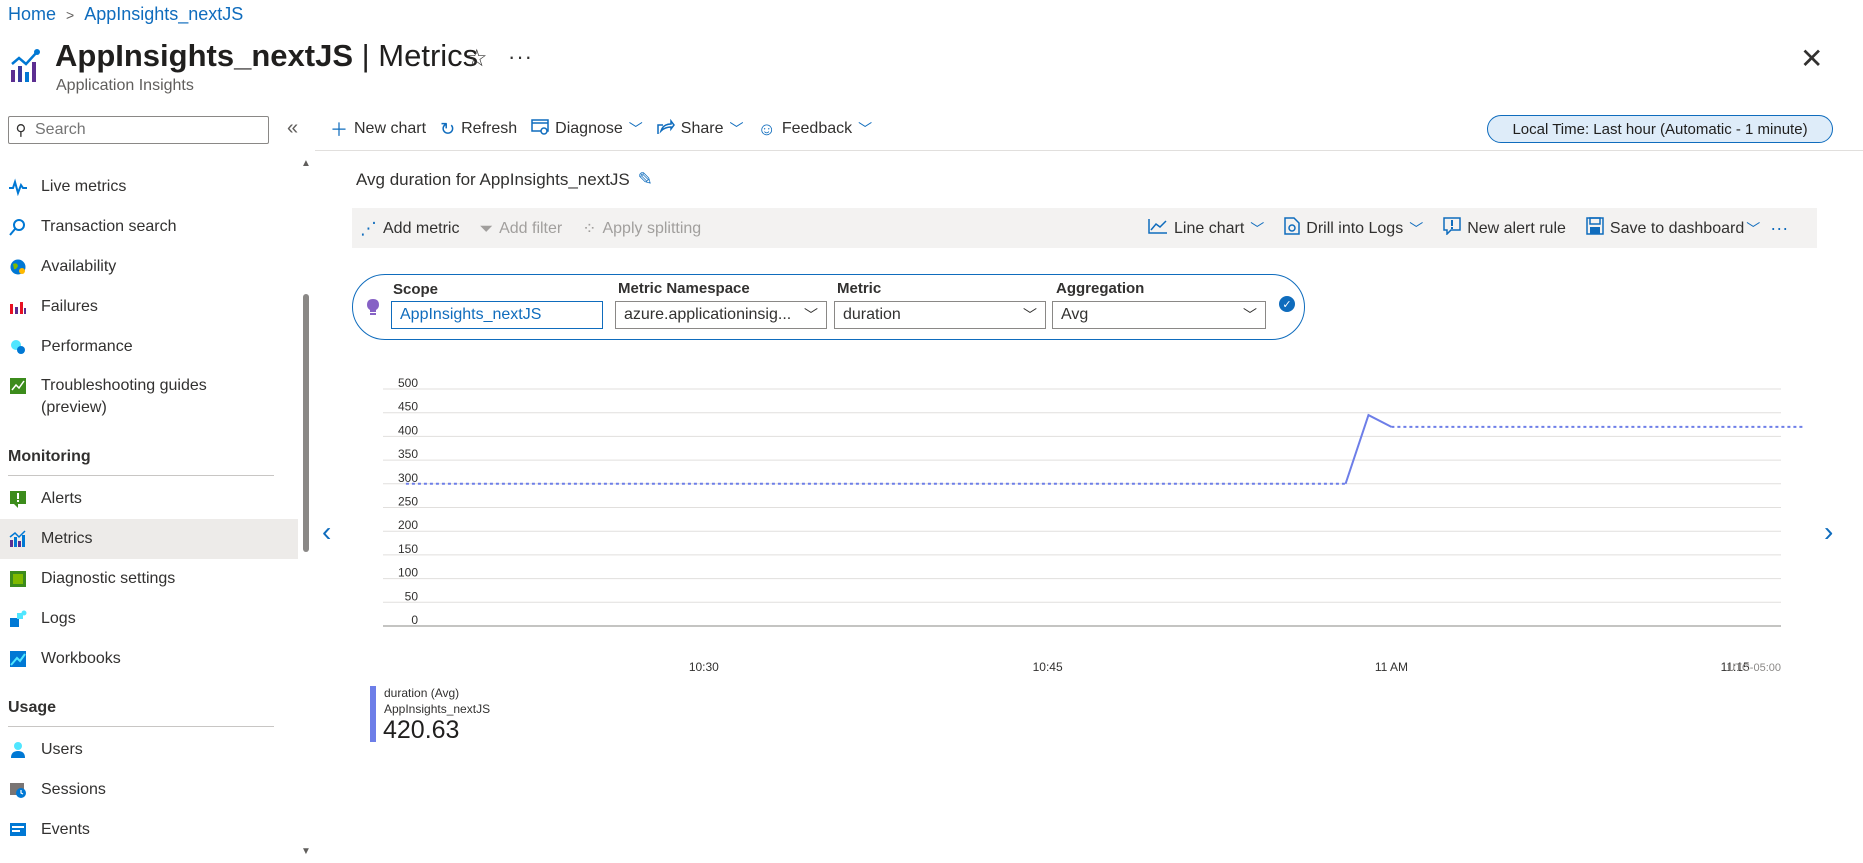 The width and height of the screenshot is (1863, 863). Describe the element at coordinates (18, 539) in the screenshot. I see `metrics-icon` at that location.